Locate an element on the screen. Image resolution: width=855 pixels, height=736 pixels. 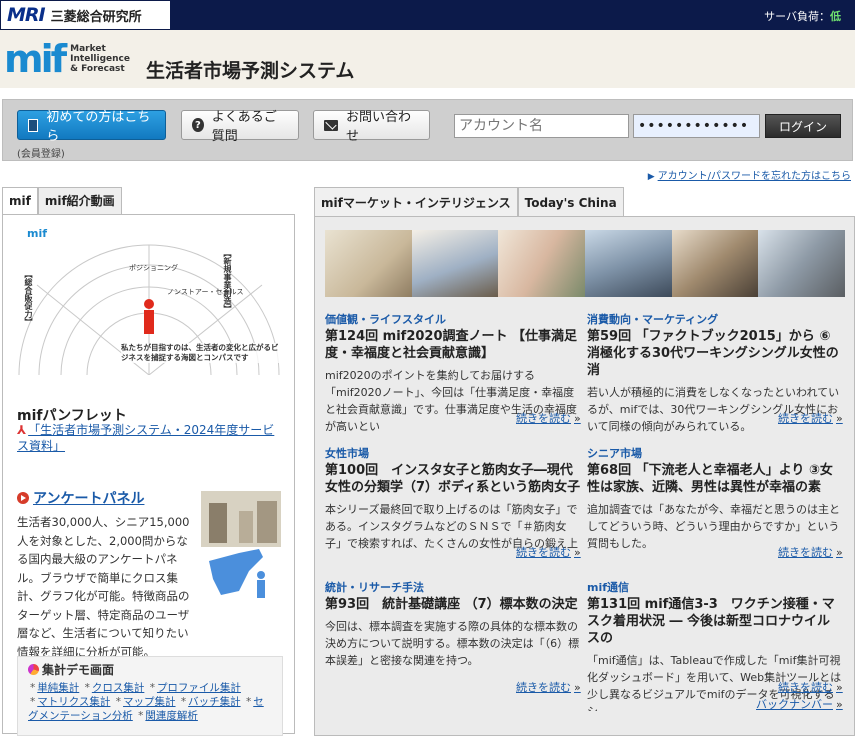
login-bar: 初めての方はこちら (会員登録) ? よくあるご質問 お問い合わせ ログイン is located at coordinates (427, 130).